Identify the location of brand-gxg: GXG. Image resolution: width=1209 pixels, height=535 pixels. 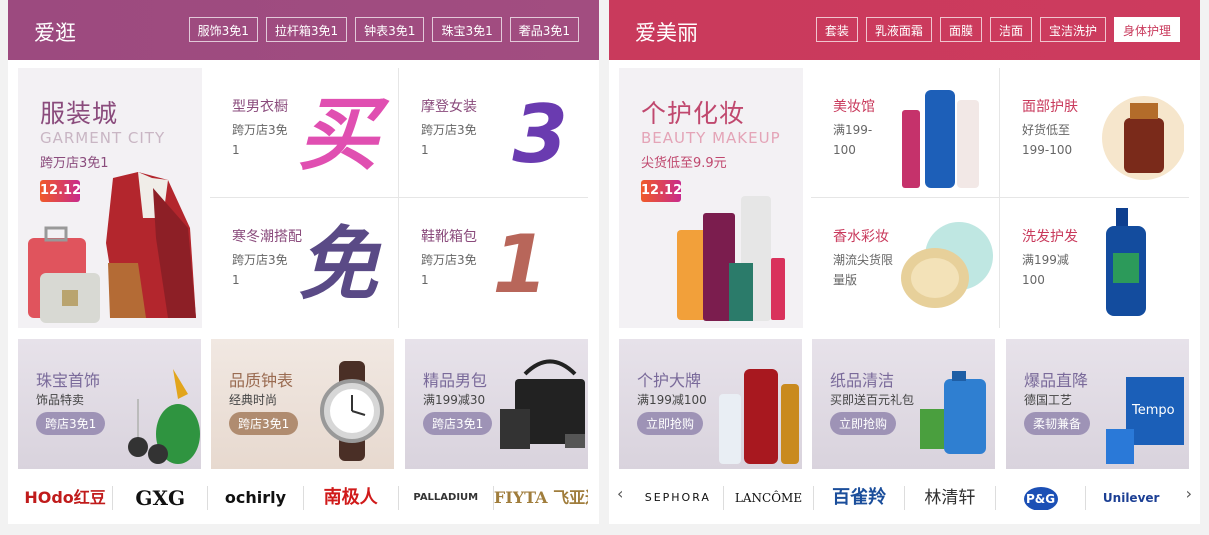
(161, 497).